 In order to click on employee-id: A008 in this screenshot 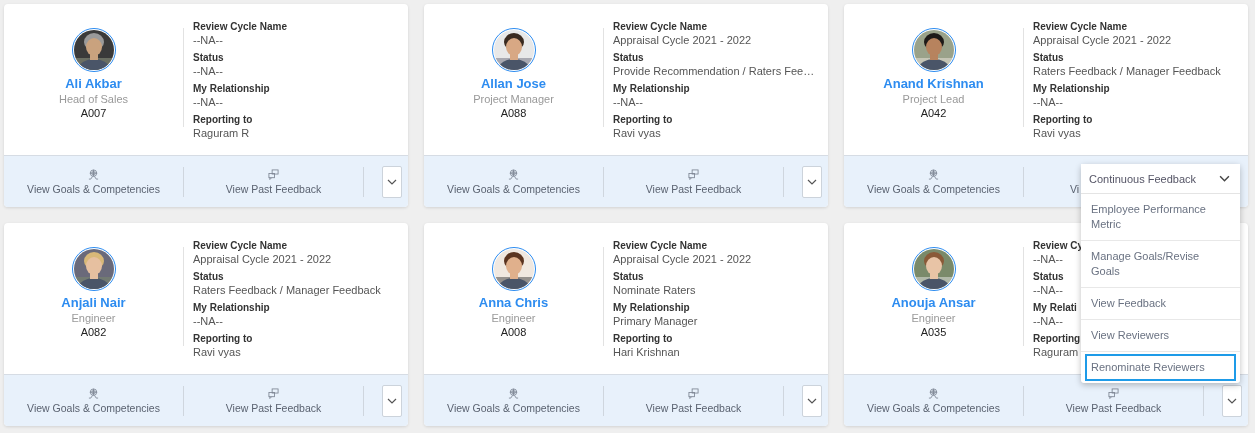, I will do `click(513, 332)`.